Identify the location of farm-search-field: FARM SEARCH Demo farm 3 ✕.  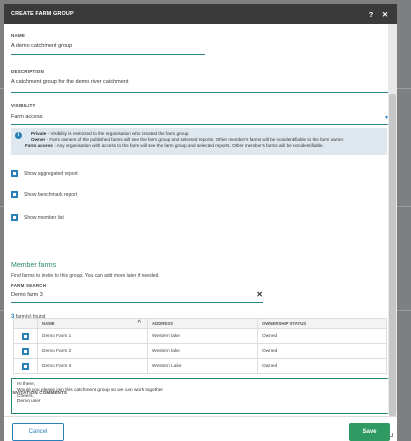
(137, 293).